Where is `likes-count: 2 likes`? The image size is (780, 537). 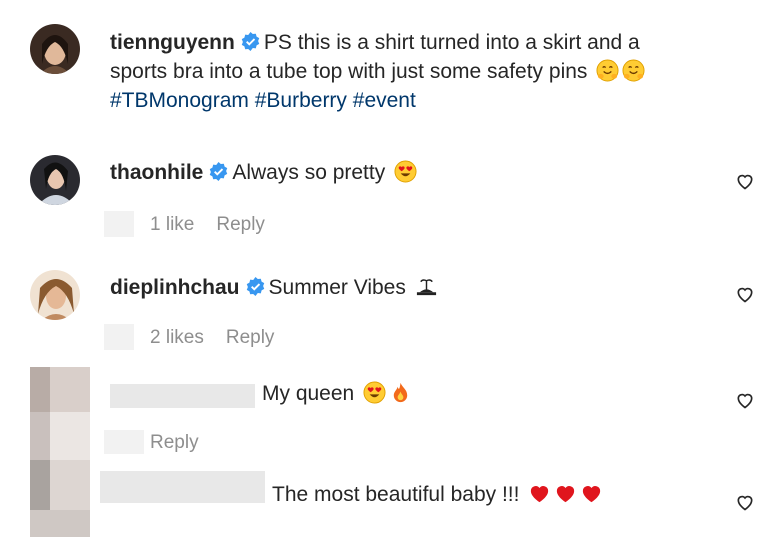 likes-count: 2 likes is located at coordinates (177, 337).